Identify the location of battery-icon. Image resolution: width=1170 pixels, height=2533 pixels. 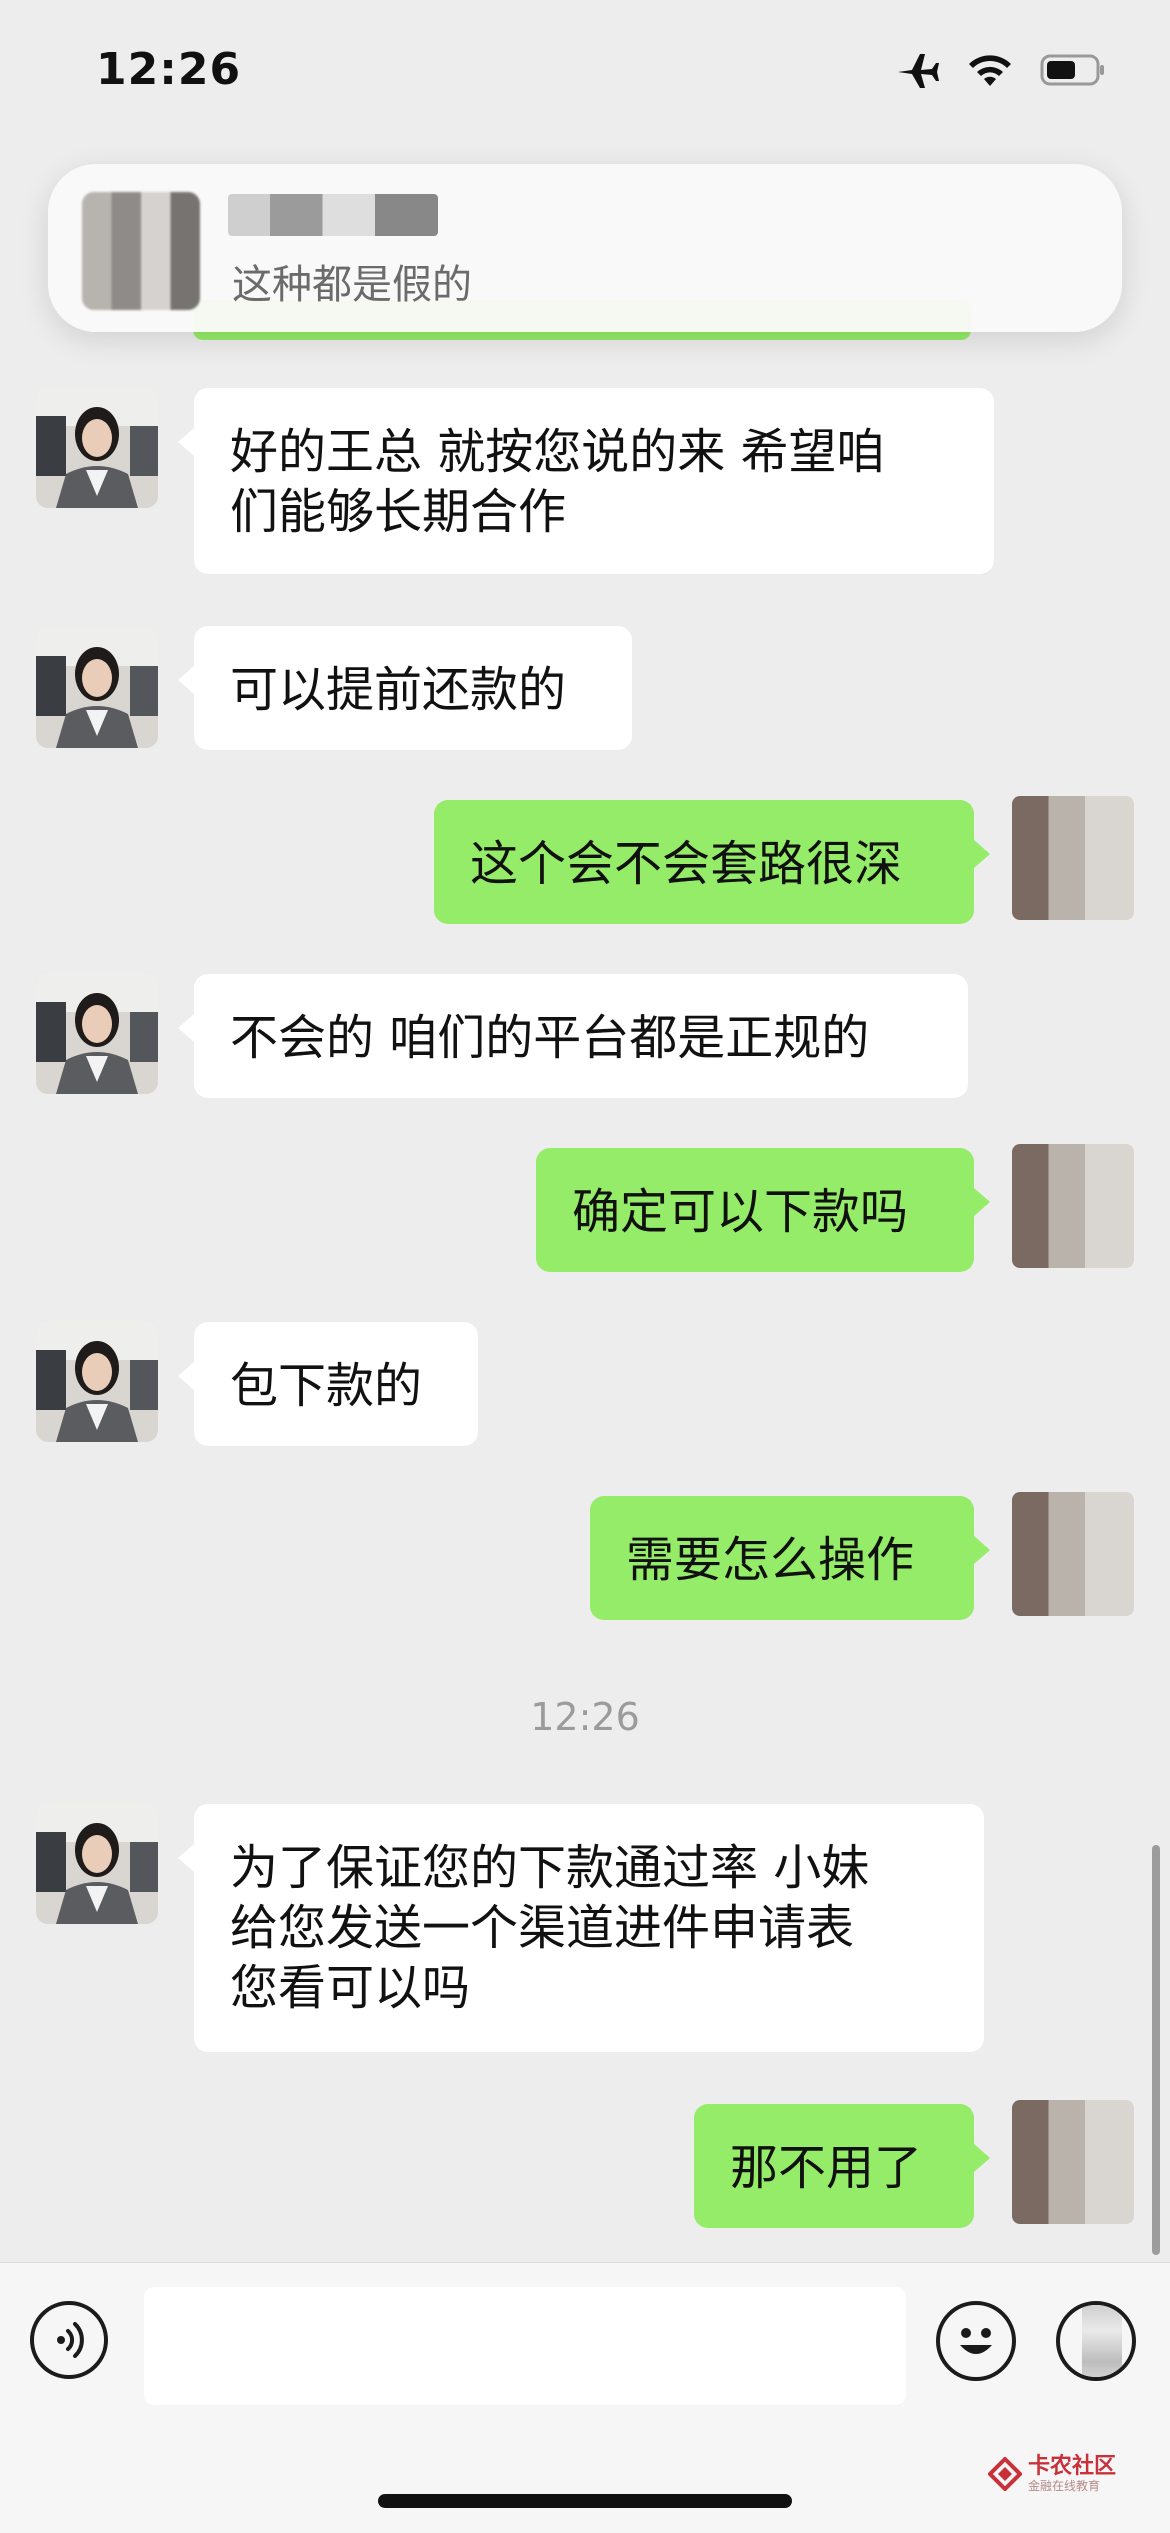
(1072, 70).